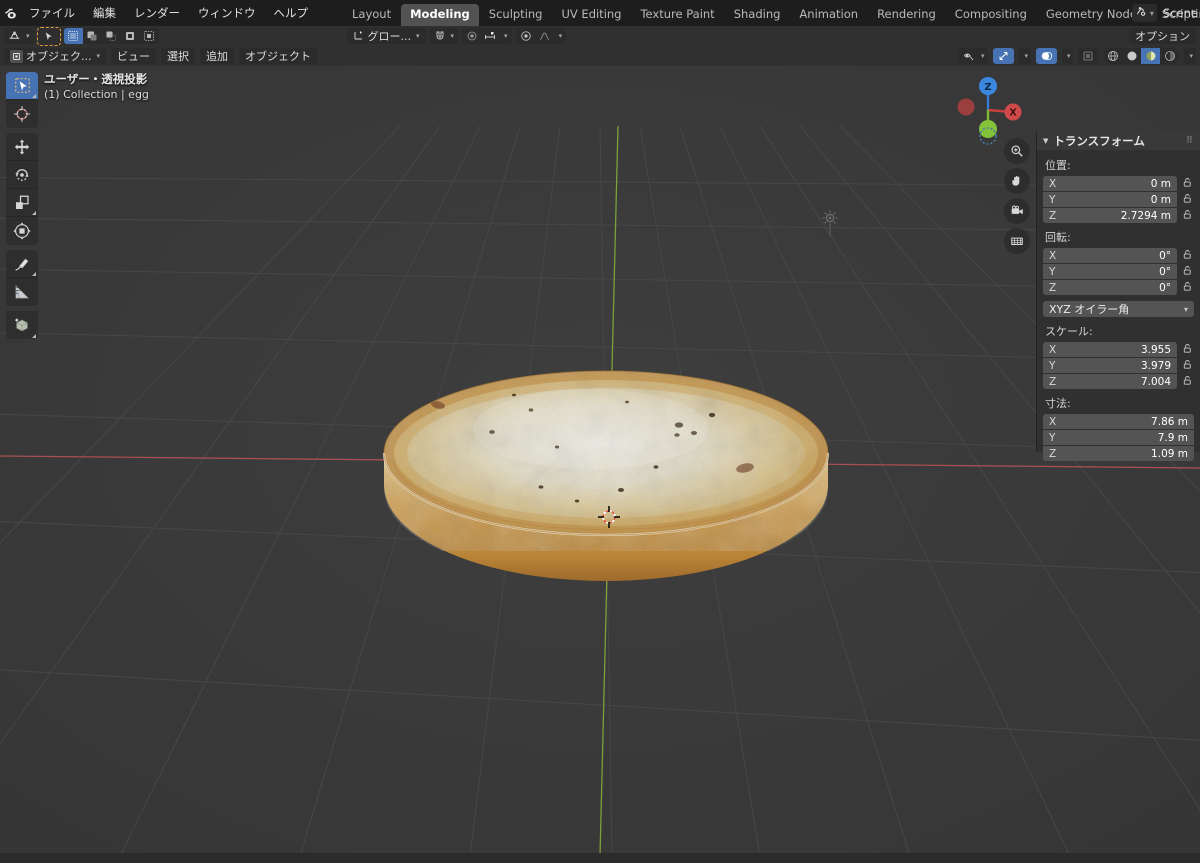 The width and height of the screenshot is (1200, 863). Describe the element at coordinates (828, 15) in the screenshot. I see `tab-animation: Animation` at that location.